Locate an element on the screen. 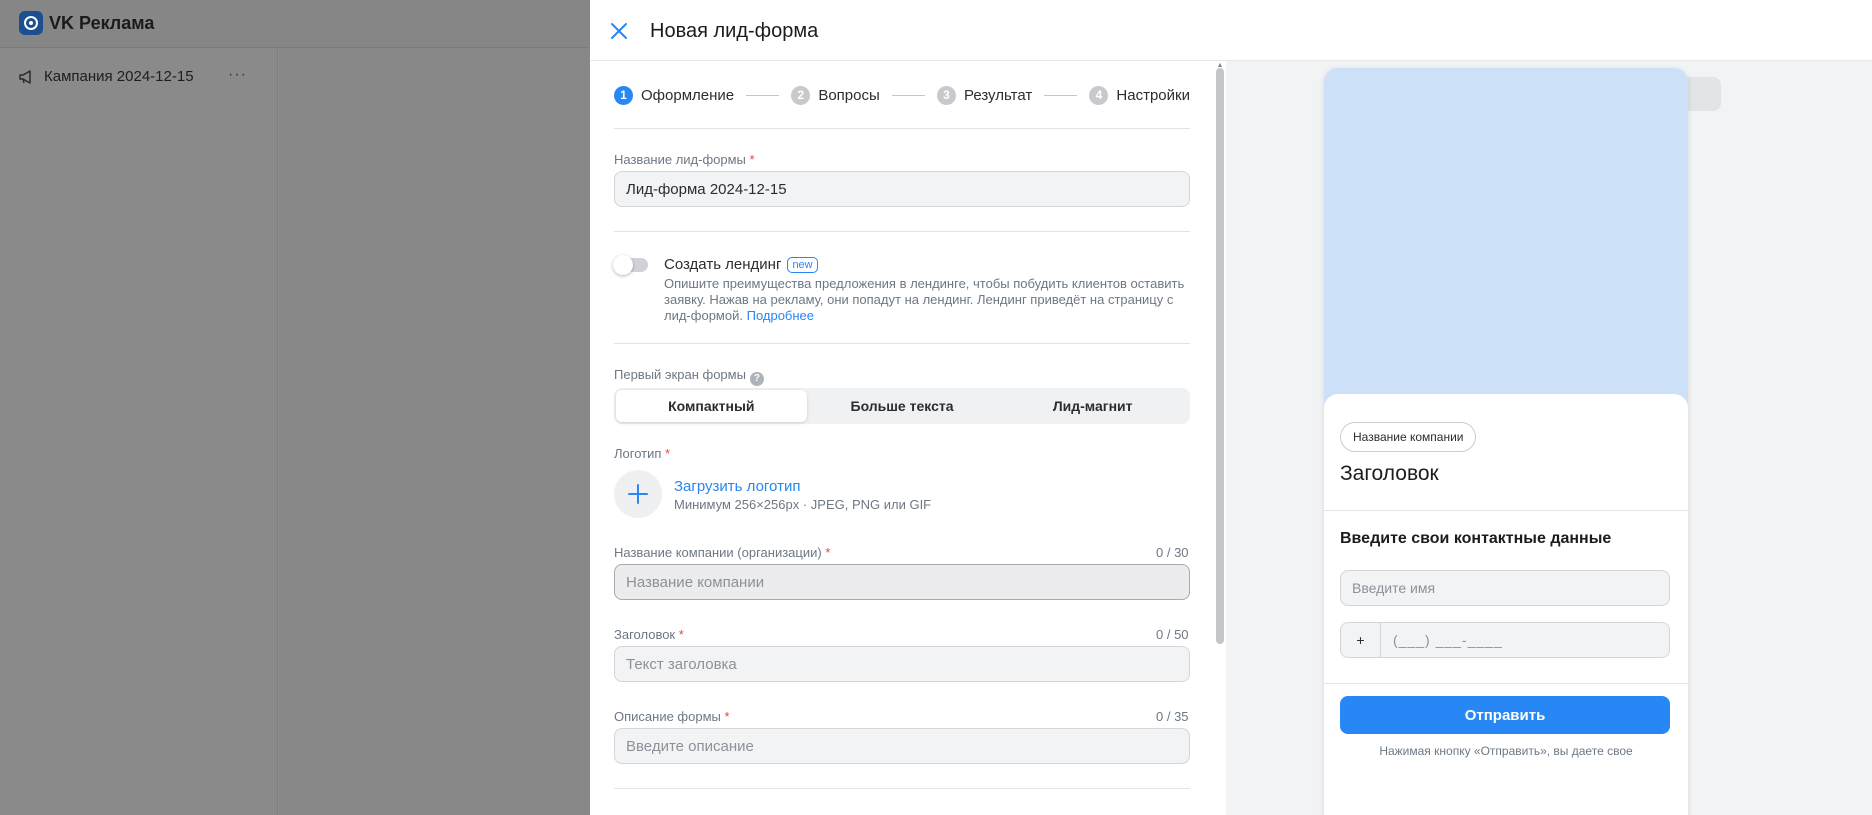 Image resolution: width=1872 pixels, height=815 pixels. step-design: 1 Оформление is located at coordinates (674, 95).